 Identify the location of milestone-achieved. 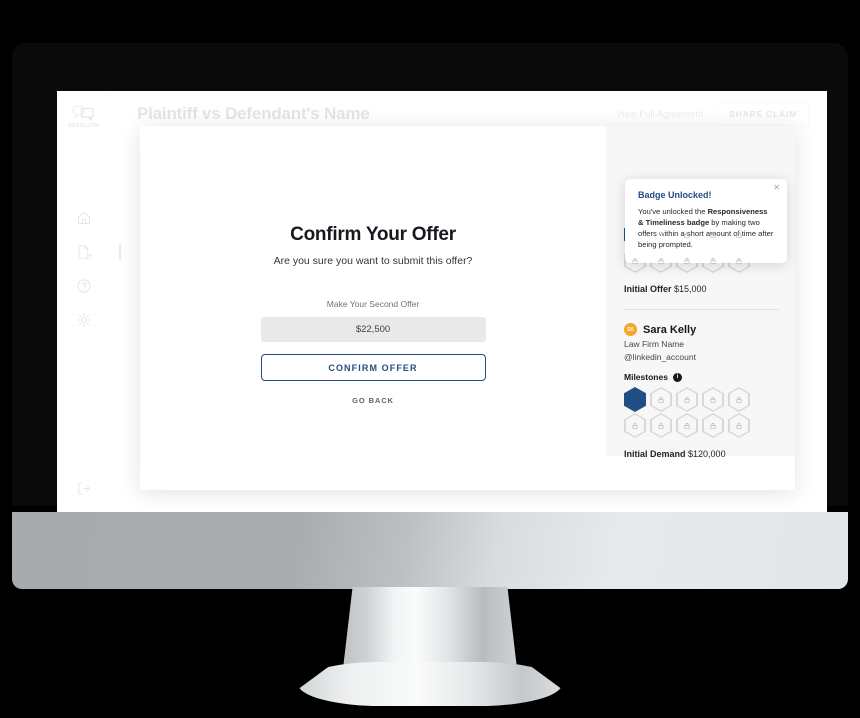
(635, 399).